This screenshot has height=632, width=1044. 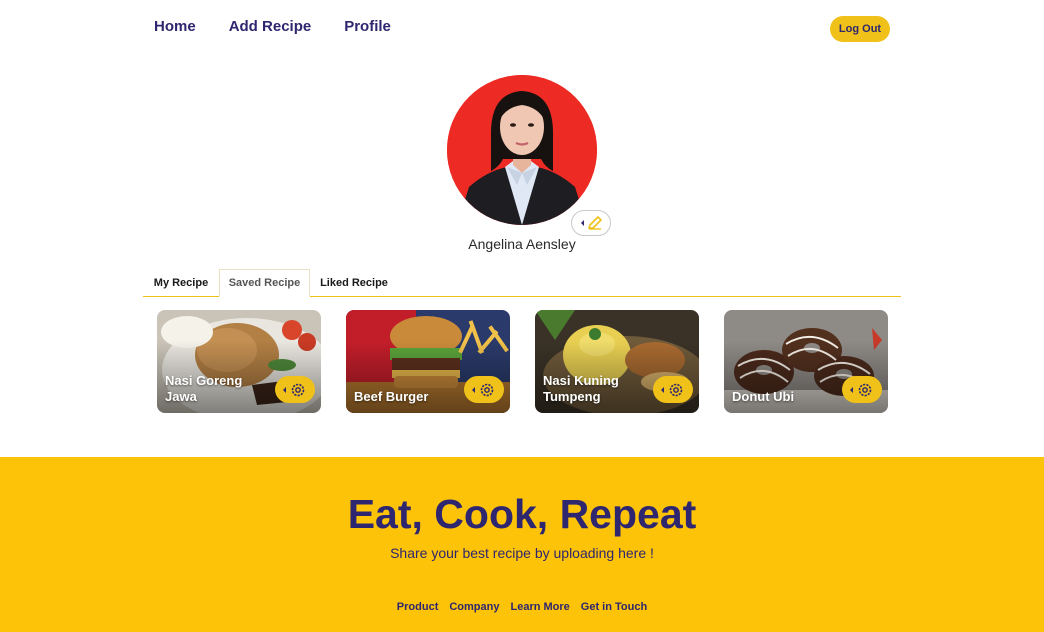 I want to click on footer-links: Product Company Learn More Get in Touch, so click(x=522, y=607).